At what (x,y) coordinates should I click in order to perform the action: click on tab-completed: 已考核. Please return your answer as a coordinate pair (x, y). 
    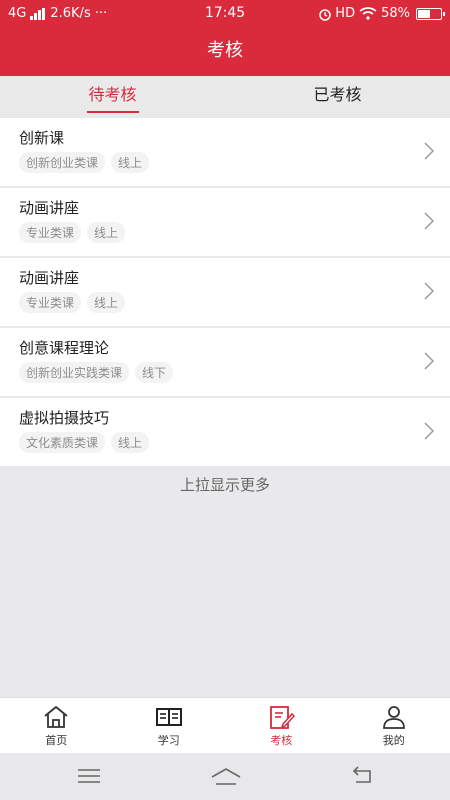
    Looking at the image, I should click on (337, 95).